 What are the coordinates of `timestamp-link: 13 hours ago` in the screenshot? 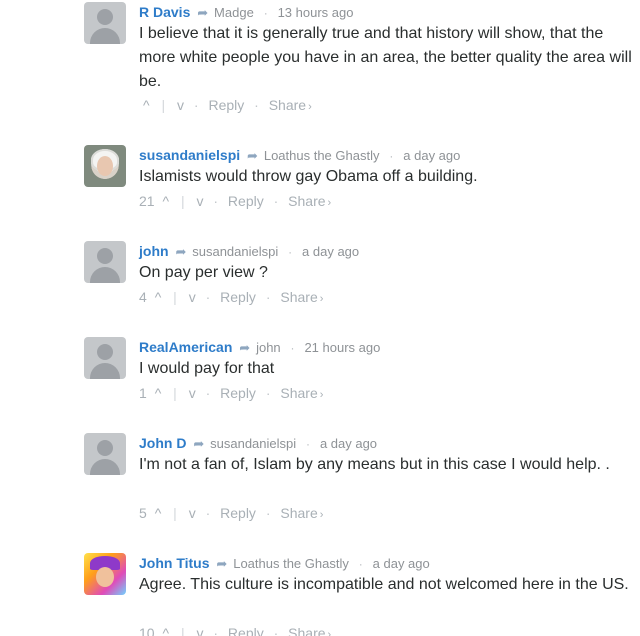 It's located at (316, 12).